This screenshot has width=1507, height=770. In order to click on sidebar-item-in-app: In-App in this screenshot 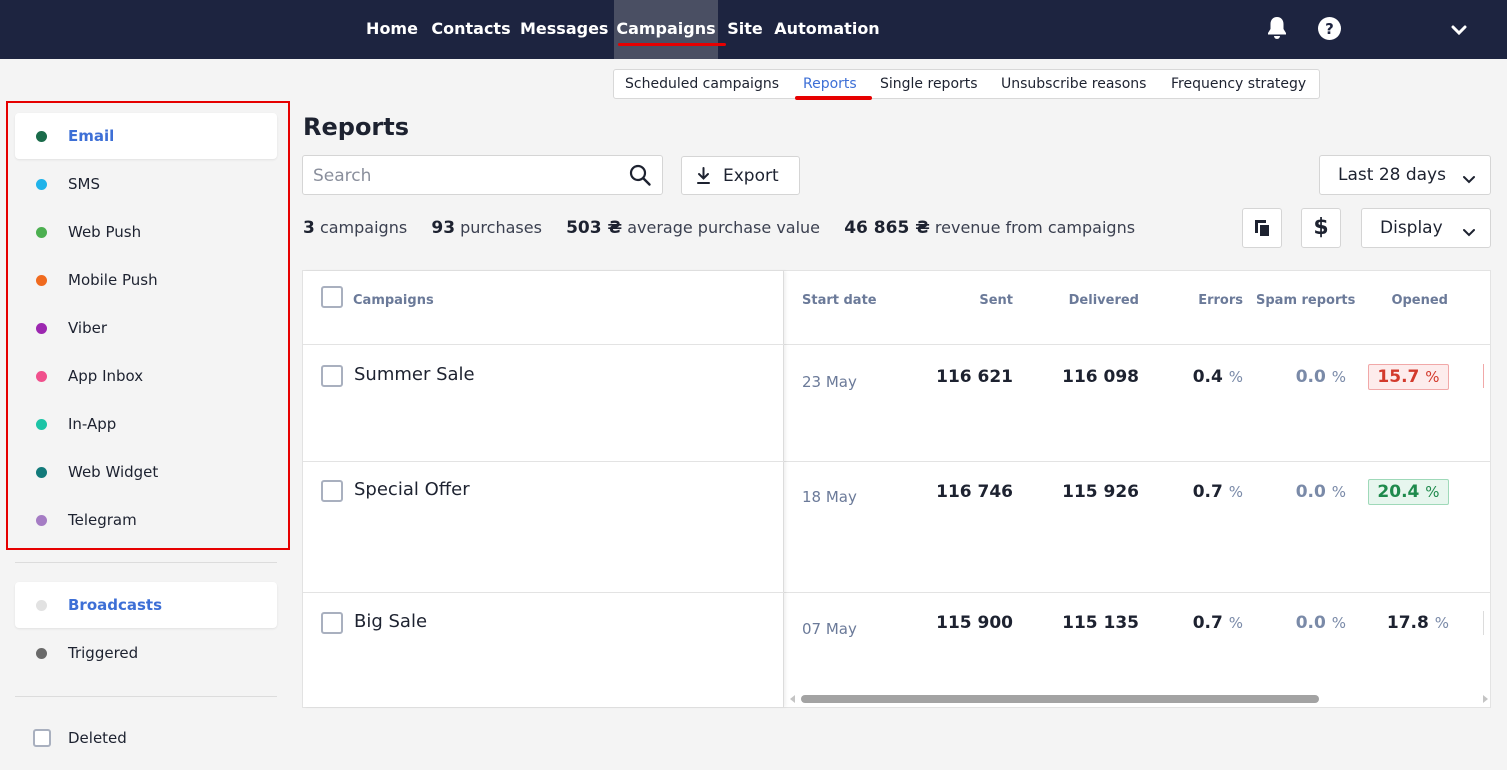, I will do `click(146, 424)`.